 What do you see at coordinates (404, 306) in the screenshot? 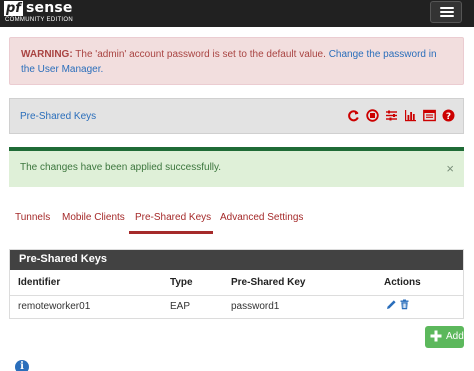
I see `trash-icon` at bounding box center [404, 306].